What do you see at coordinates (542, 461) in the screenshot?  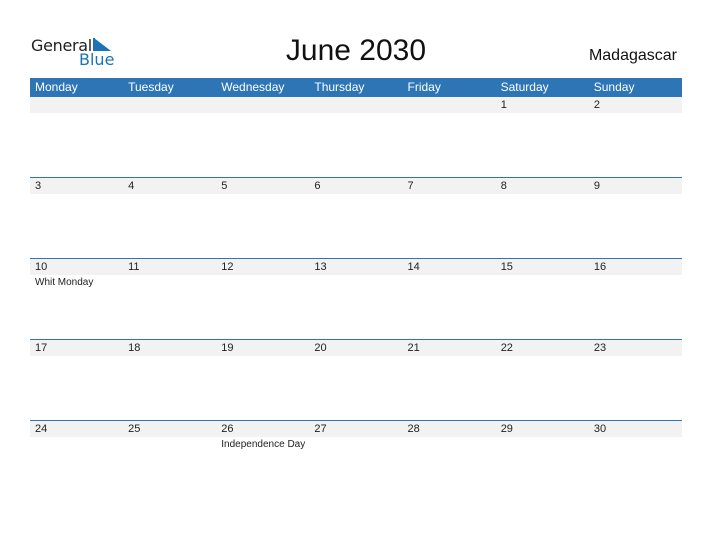 I see `day-cell: 29` at bounding box center [542, 461].